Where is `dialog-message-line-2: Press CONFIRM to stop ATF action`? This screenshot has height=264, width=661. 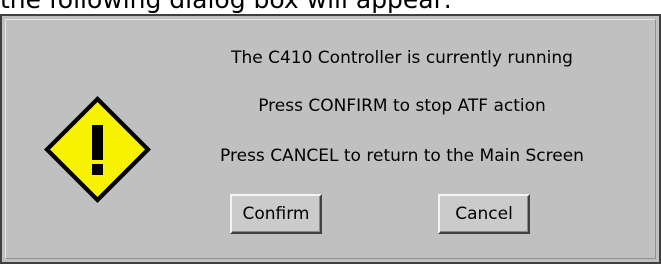 dialog-message-line-2: Press CONFIRM to stop ATF action is located at coordinates (402, 106).